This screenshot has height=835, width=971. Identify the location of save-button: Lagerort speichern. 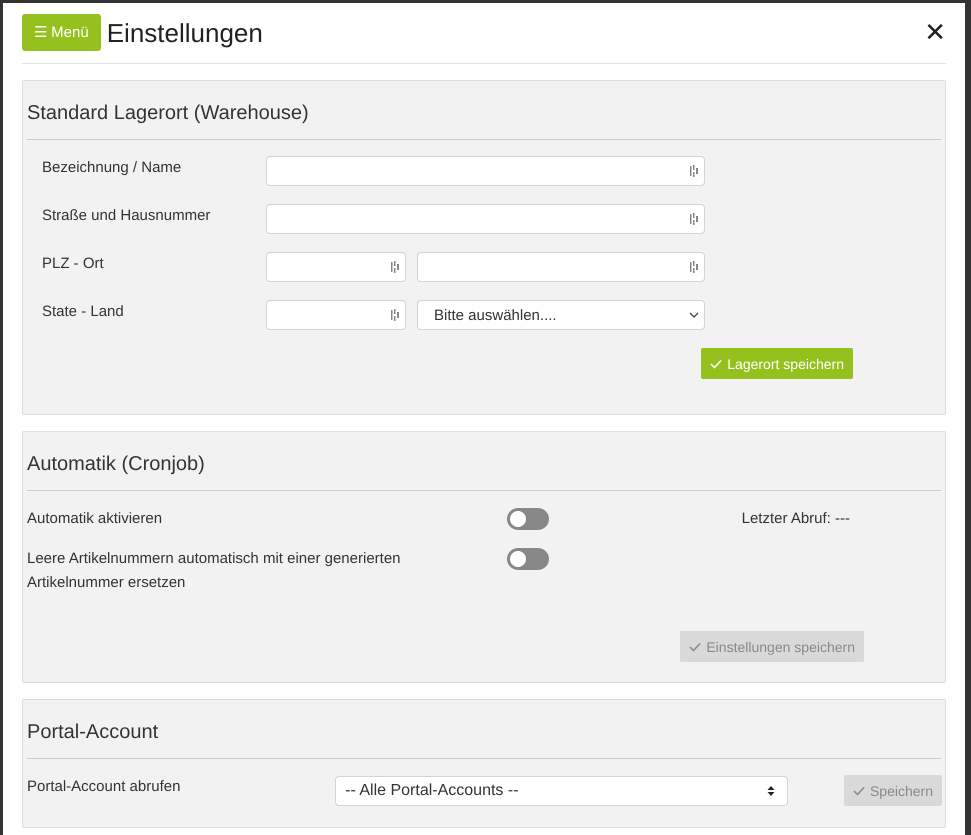
(777, 363).